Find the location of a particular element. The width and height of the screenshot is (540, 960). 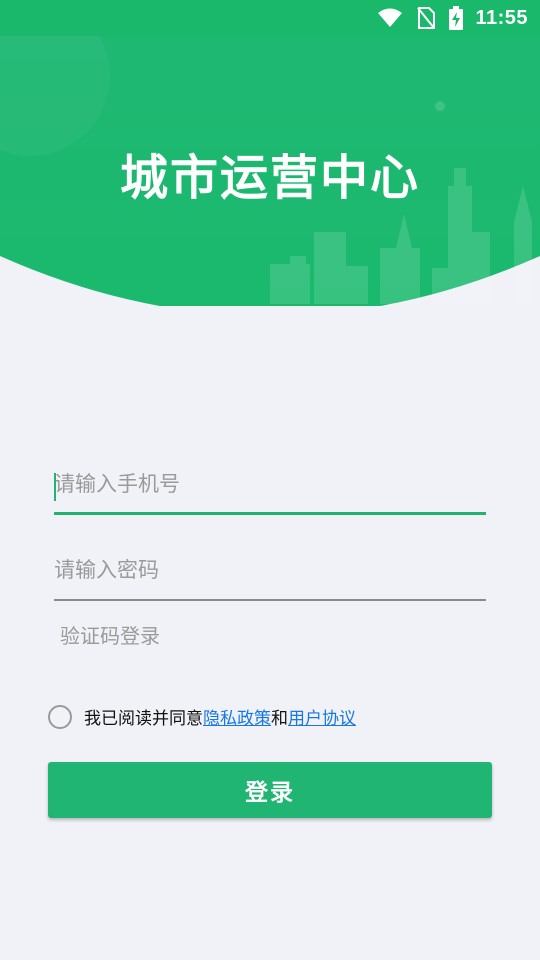

no-sim-icon is located at coordinates (426, 18).